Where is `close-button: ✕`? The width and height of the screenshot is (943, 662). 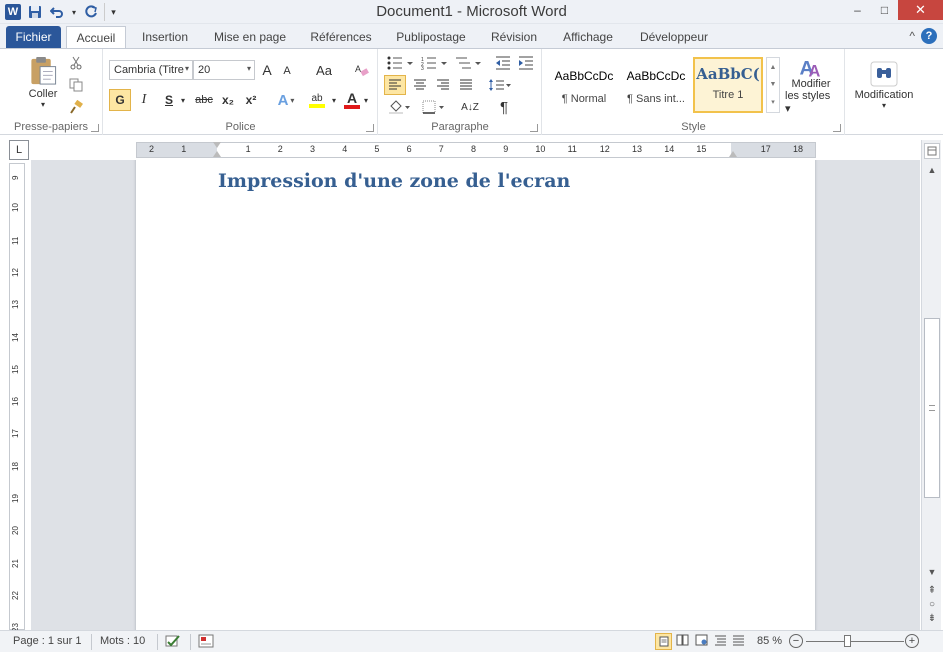 close-button: ✕ is located at coordinates (920, 10).